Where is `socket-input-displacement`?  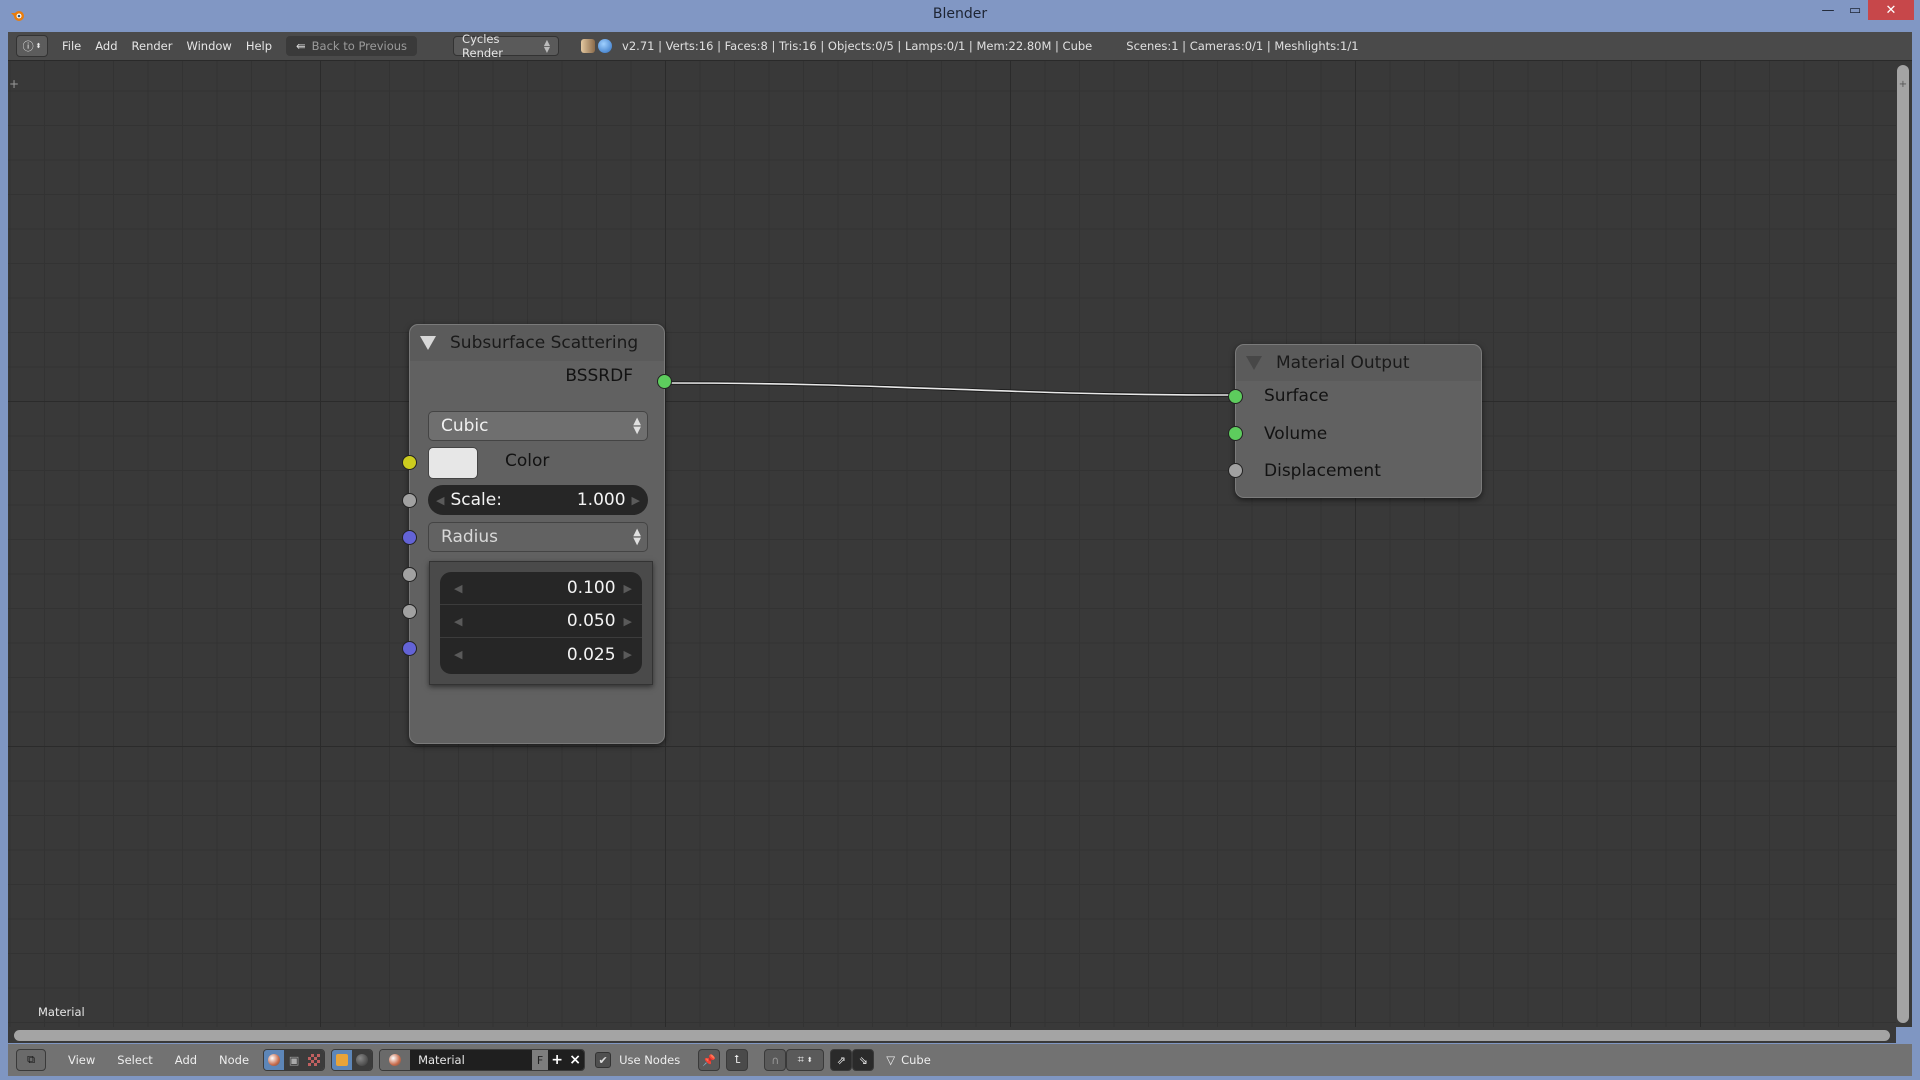 socket-input-displacement is located at coordinates (1235, 470).